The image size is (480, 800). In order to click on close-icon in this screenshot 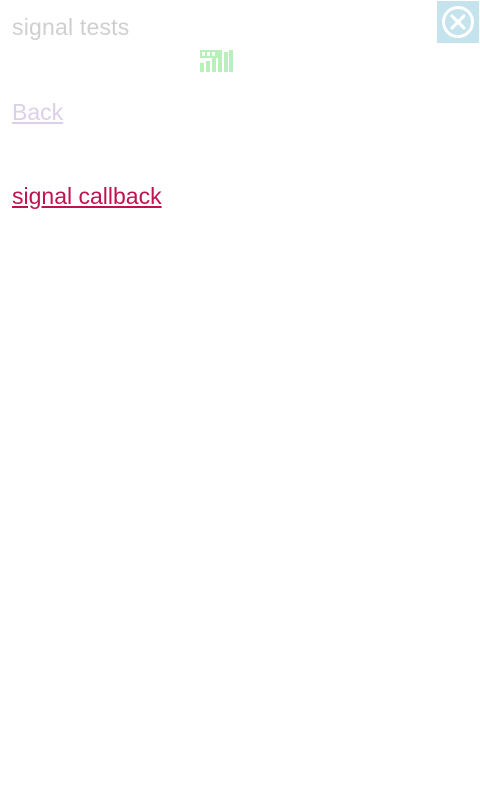, I will do `click(458, 22)`.